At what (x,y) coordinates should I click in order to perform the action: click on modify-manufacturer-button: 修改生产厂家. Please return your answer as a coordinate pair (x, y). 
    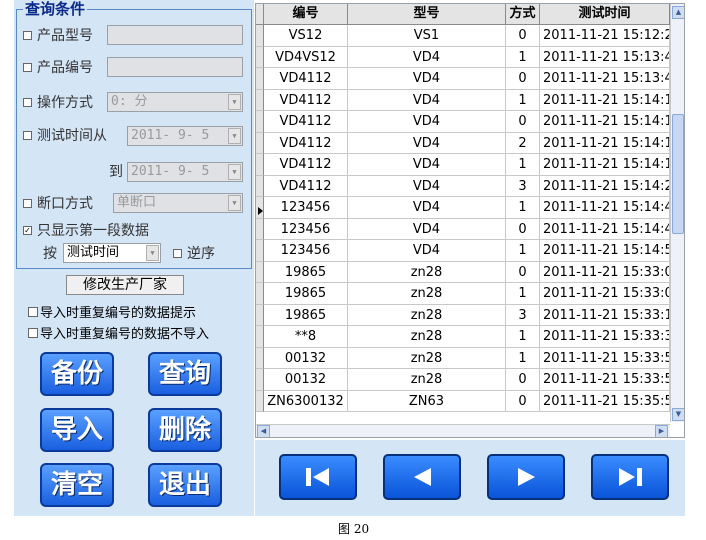
    Looking at the image, I should click on (125, 285).